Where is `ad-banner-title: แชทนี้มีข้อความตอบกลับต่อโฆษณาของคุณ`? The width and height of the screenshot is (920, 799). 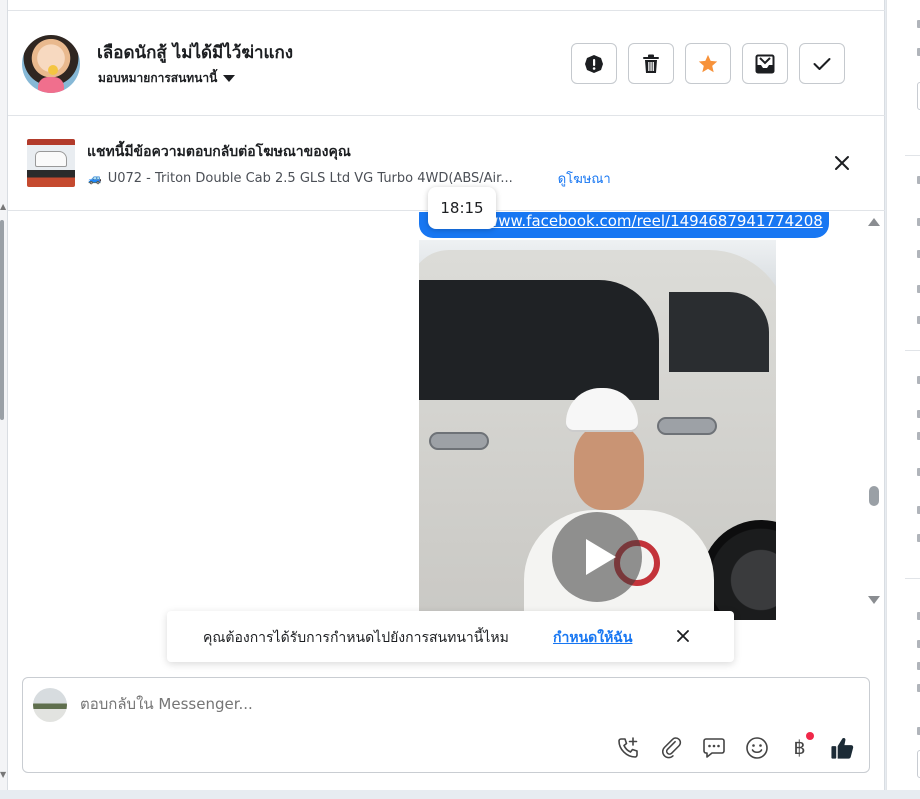
ad-banner-title: แชทนี้มีข้อความตอบกลับต่อโฆษณาของคุณ is located at coordinates (219, 152).